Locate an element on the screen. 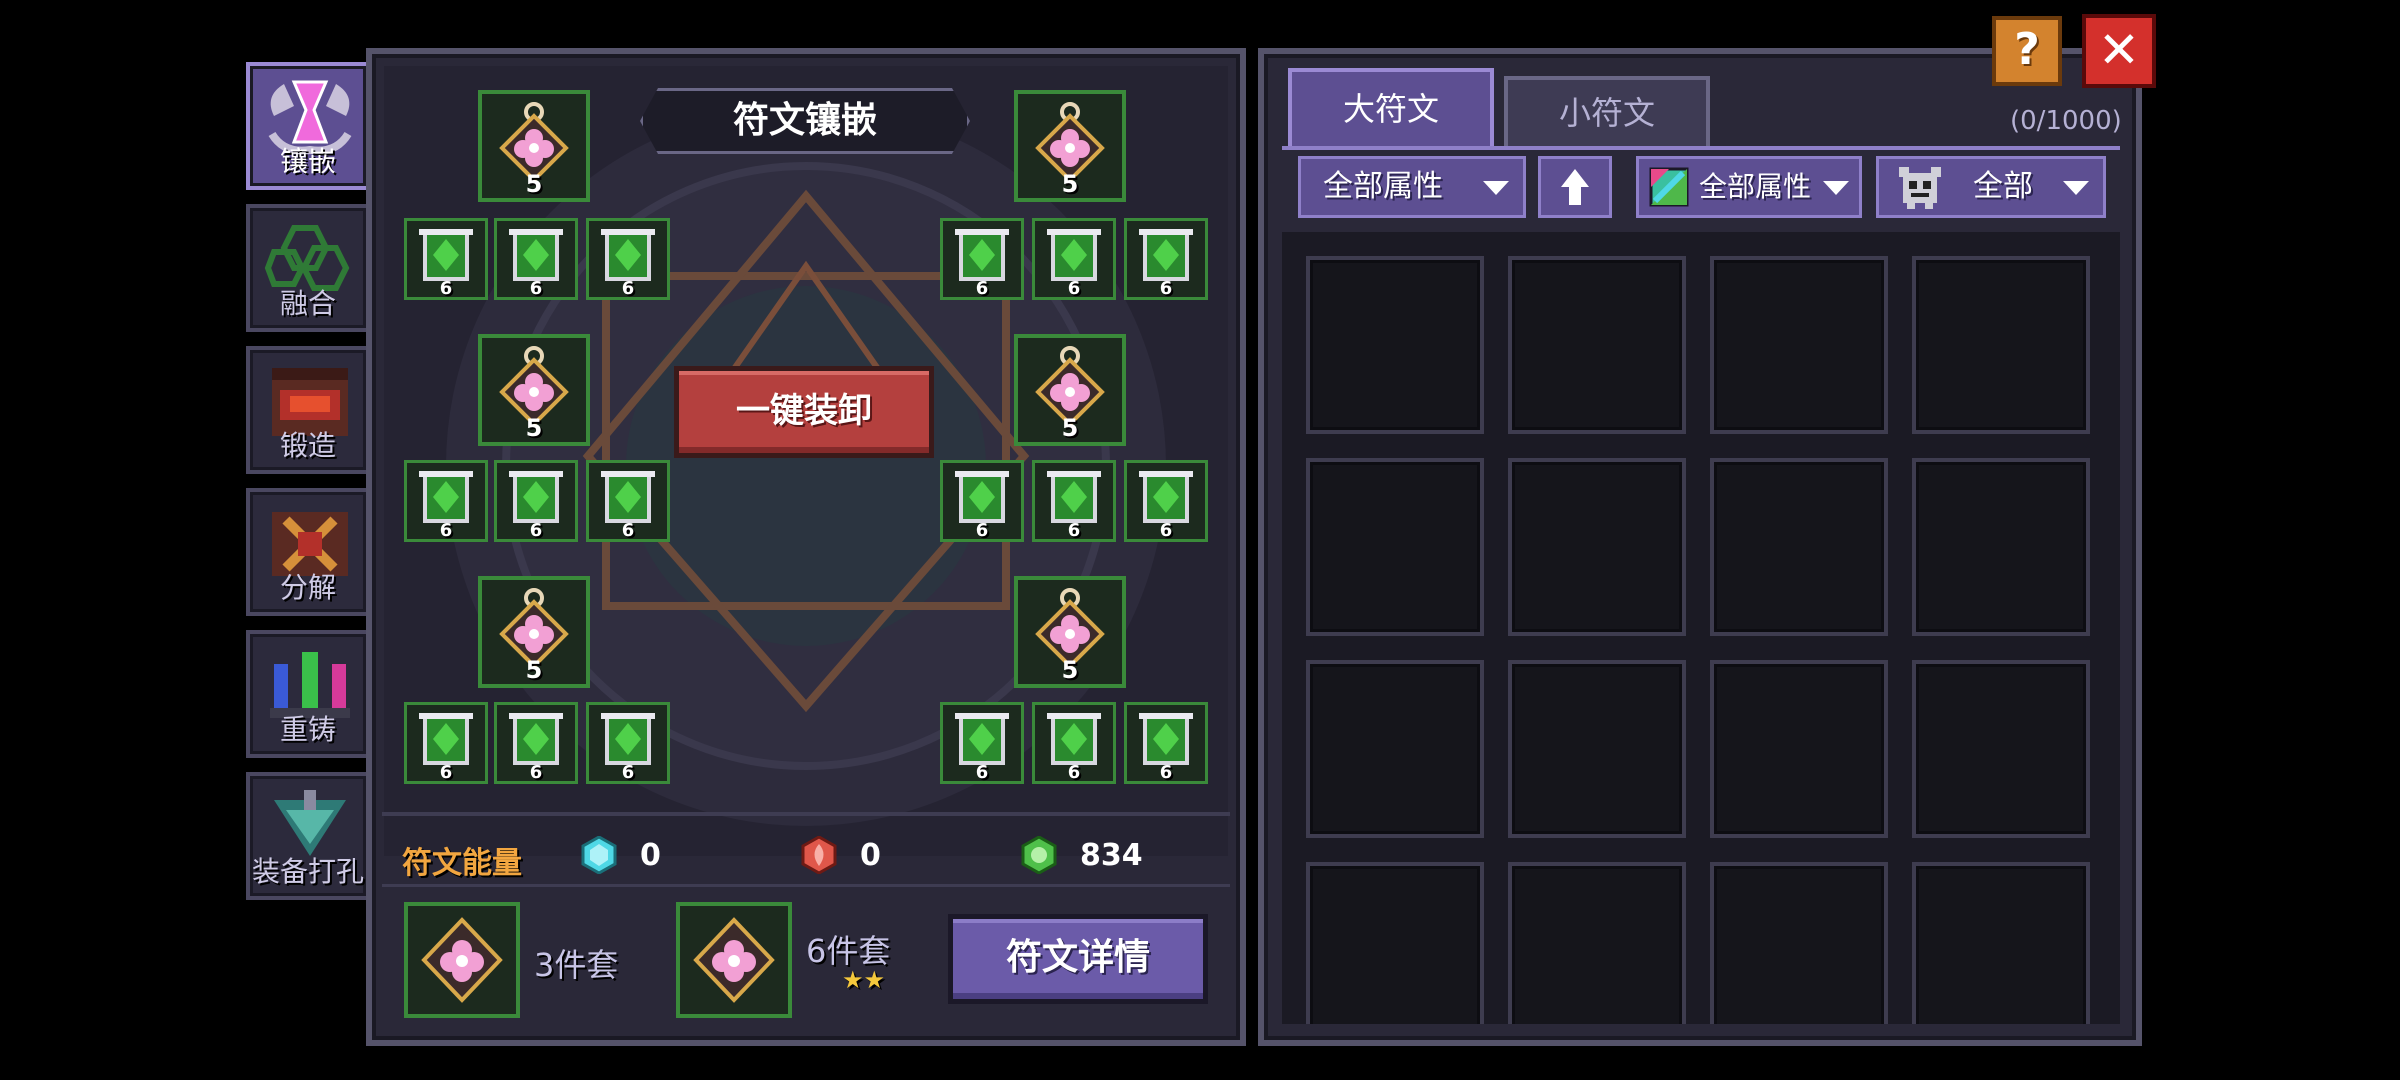  unequip-all-button: 一键装卸 is located at coordinates (804, 412).